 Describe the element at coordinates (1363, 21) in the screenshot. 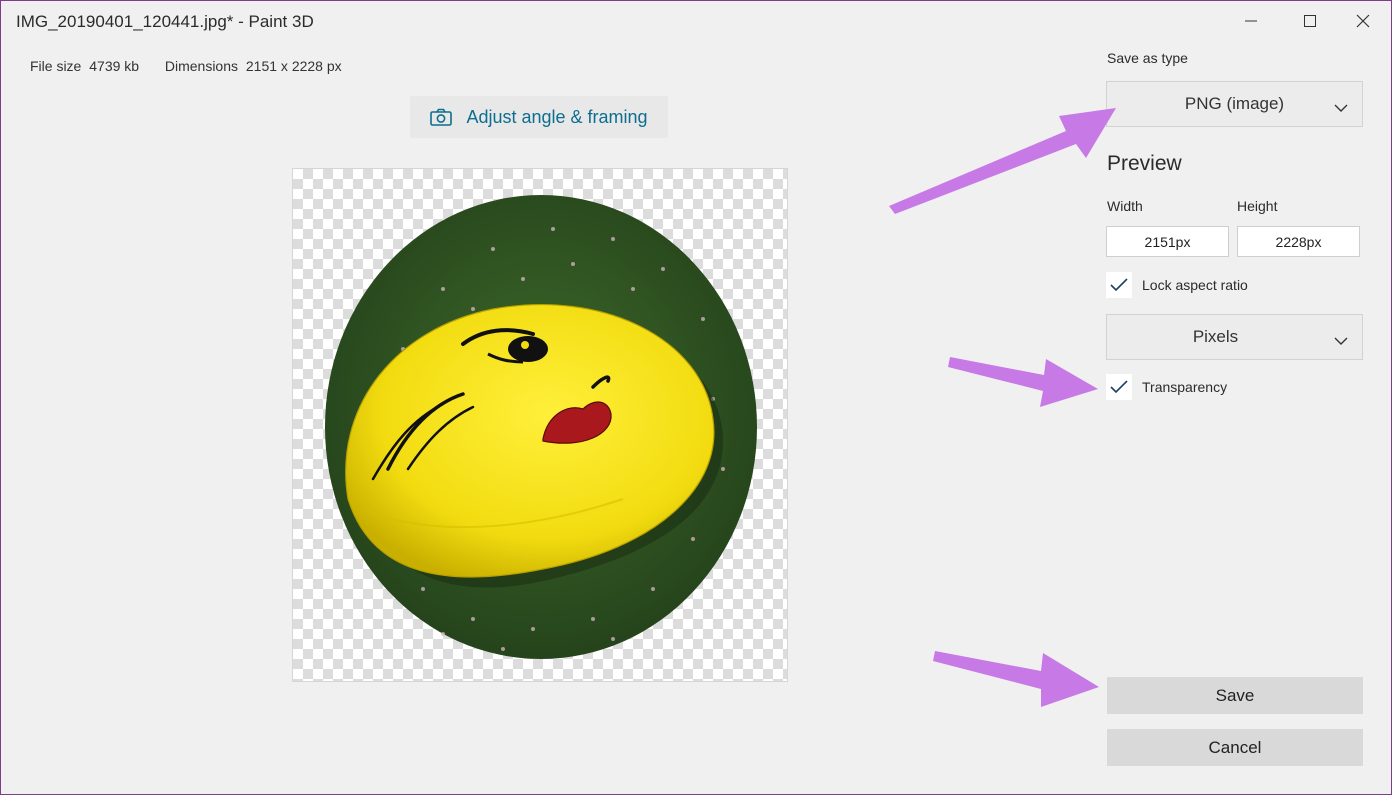

I see `close-icon` at that location.